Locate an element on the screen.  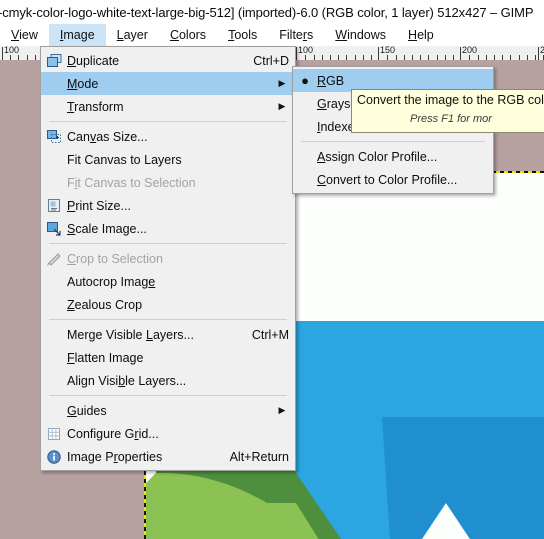
menu-item-transform-label: Transform is located at coordinates (95, 106).